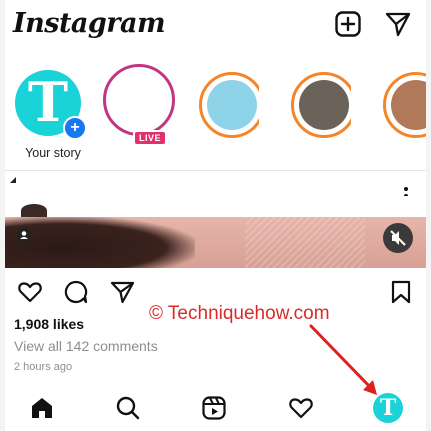 The height and width of the screenshot is (431, 431). I want to click on watermark-text: © Techniquehow.com, so click(239, 313).